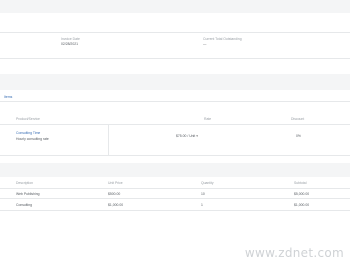 The width and height of the screenshot is (350, 263). I want to click on cell-divider, so click(108, 139).